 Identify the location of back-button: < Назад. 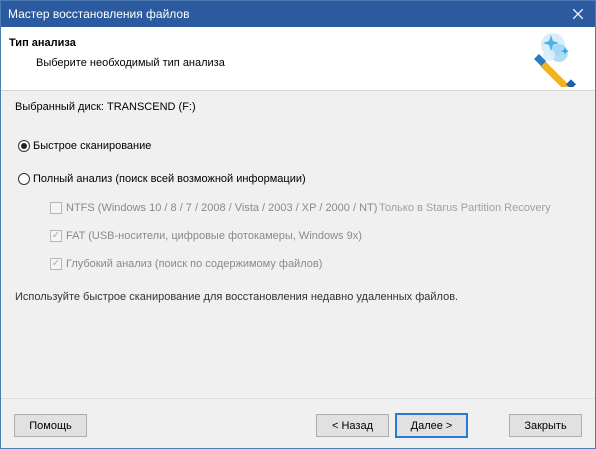
(352, 425).